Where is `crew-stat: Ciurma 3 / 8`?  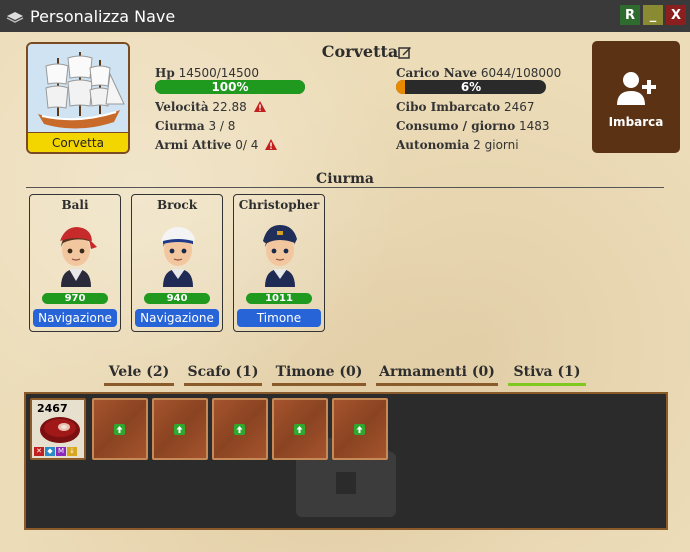 crew-stat: Ciurma 3 / 8 is located at coordinates (195, 126).